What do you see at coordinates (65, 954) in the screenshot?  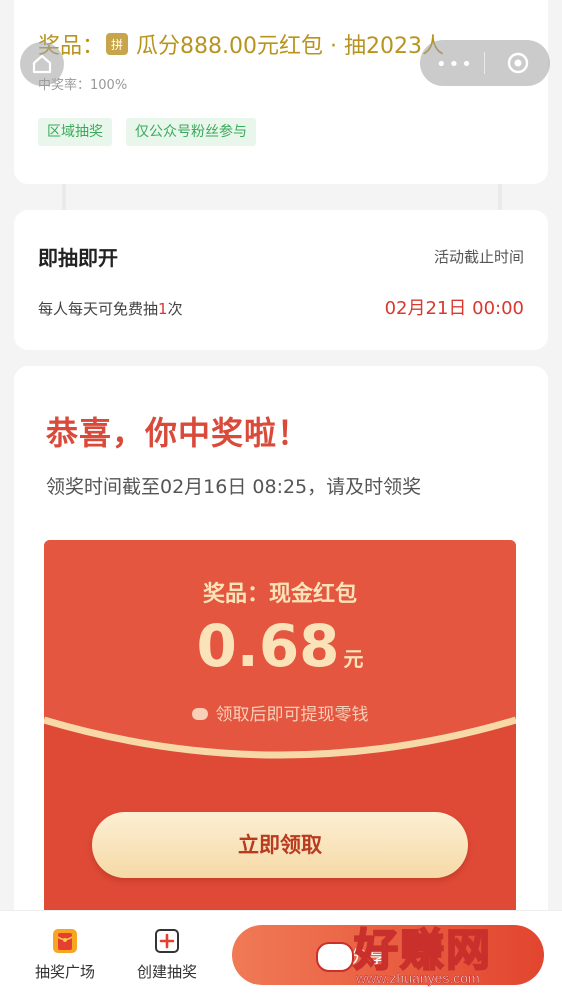 I see `nav-lottery-plaza: 抽奖广场` at bounding box center [65, 954].